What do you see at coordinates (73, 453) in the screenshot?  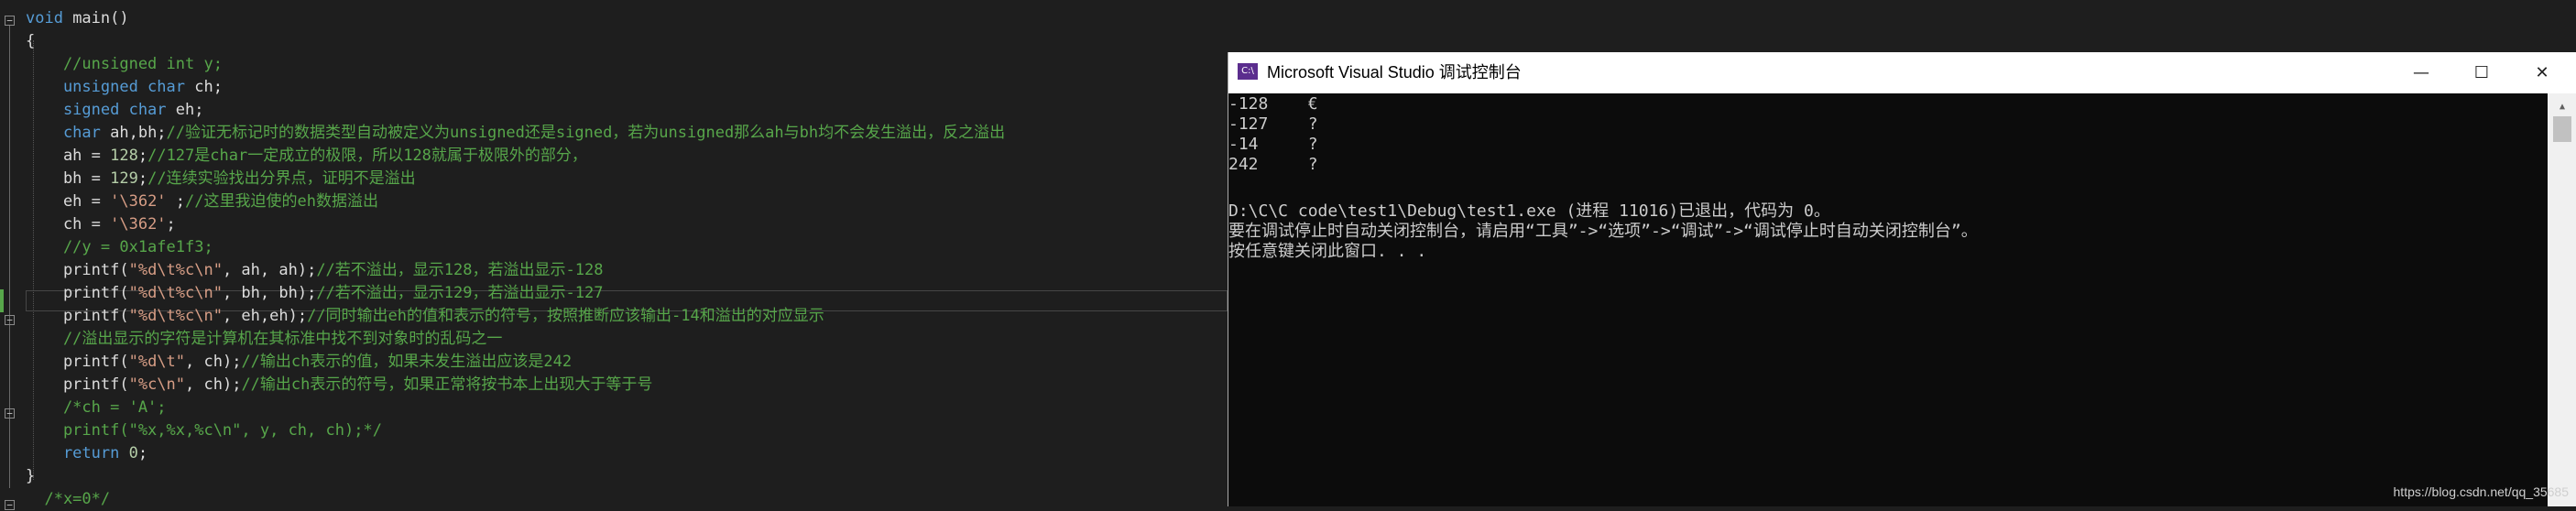 I see `code-token: return` at bounding box center [73, 453].